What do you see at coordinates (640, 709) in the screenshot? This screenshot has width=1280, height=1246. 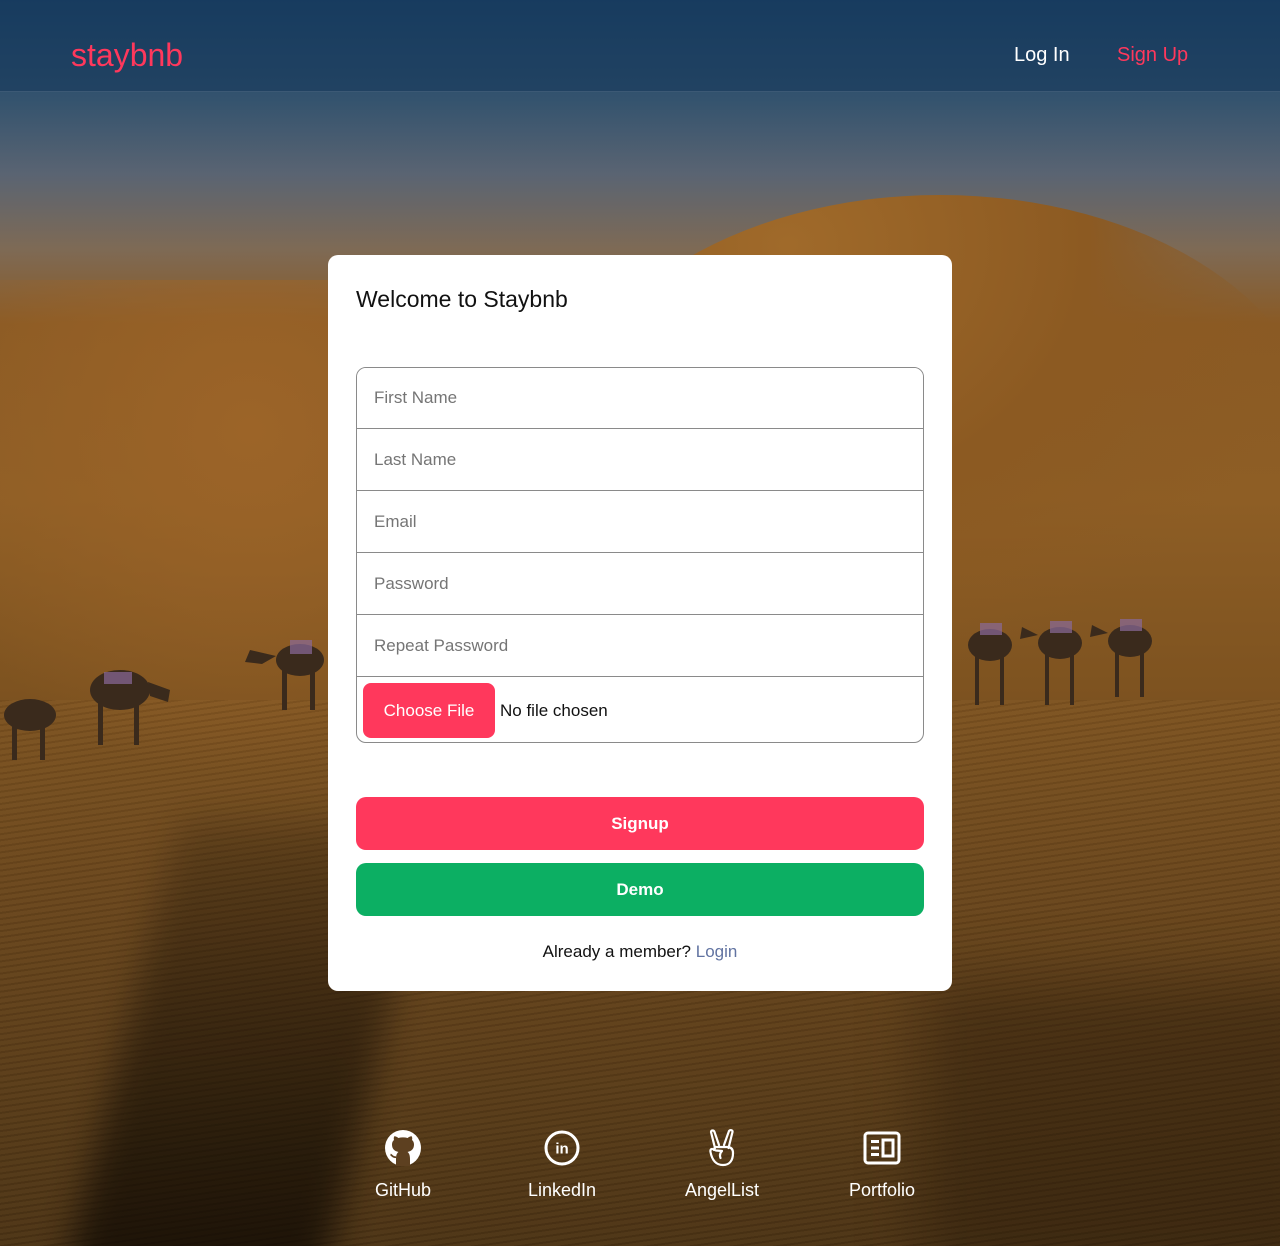 I see `file-upload-row: Choose File No file chosen` at bounding box center [640, 709].